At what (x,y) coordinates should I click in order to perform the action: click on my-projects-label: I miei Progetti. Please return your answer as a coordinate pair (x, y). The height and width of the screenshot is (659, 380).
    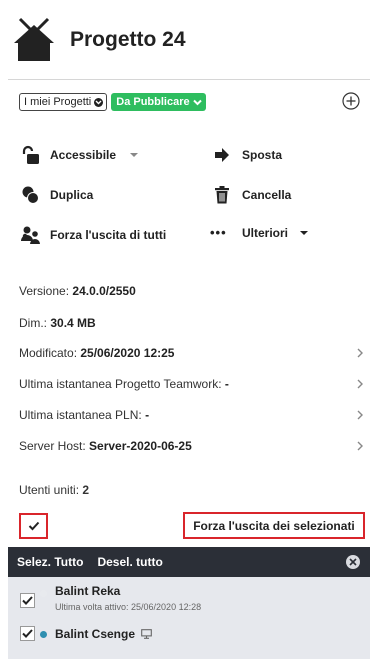
    Looking at the image, I should click on (58, 102).